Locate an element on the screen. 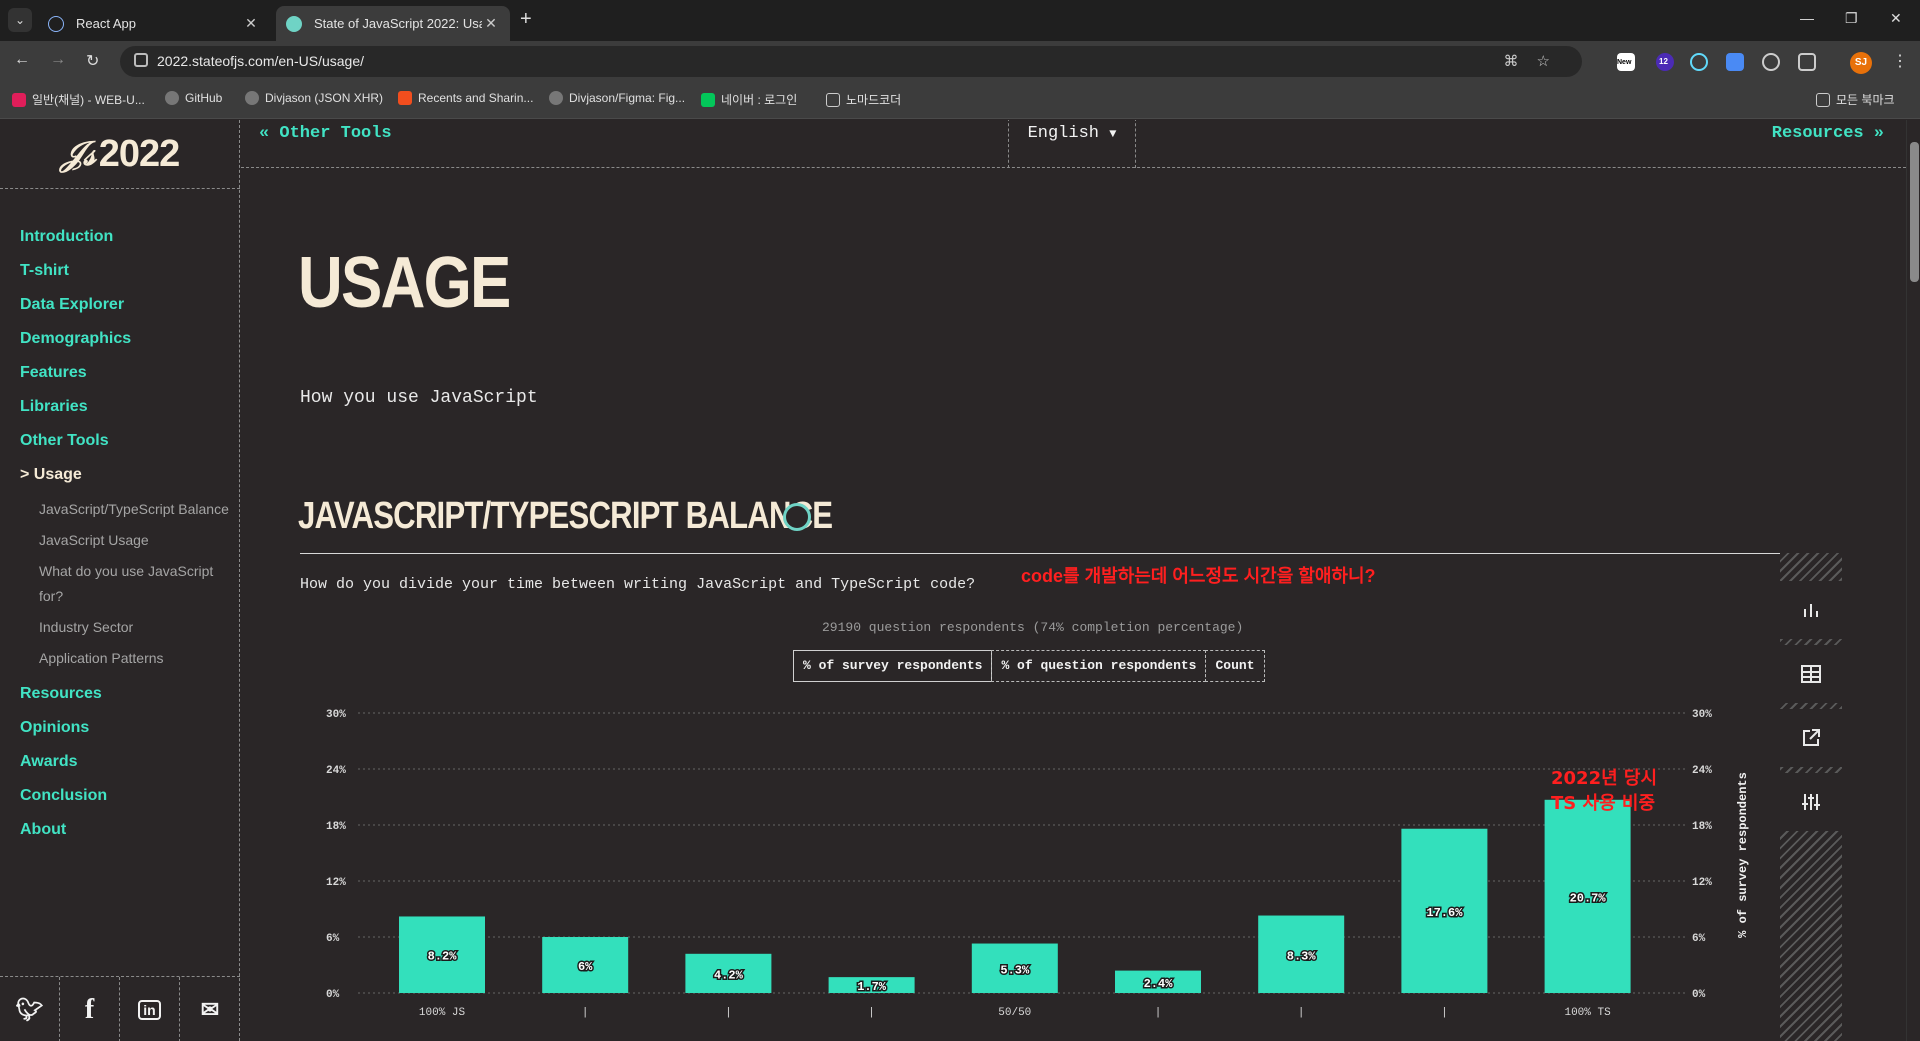 The height and width of the screenshot is (1041, 1920). share-external-icon is located at coordinates (1811, 738).